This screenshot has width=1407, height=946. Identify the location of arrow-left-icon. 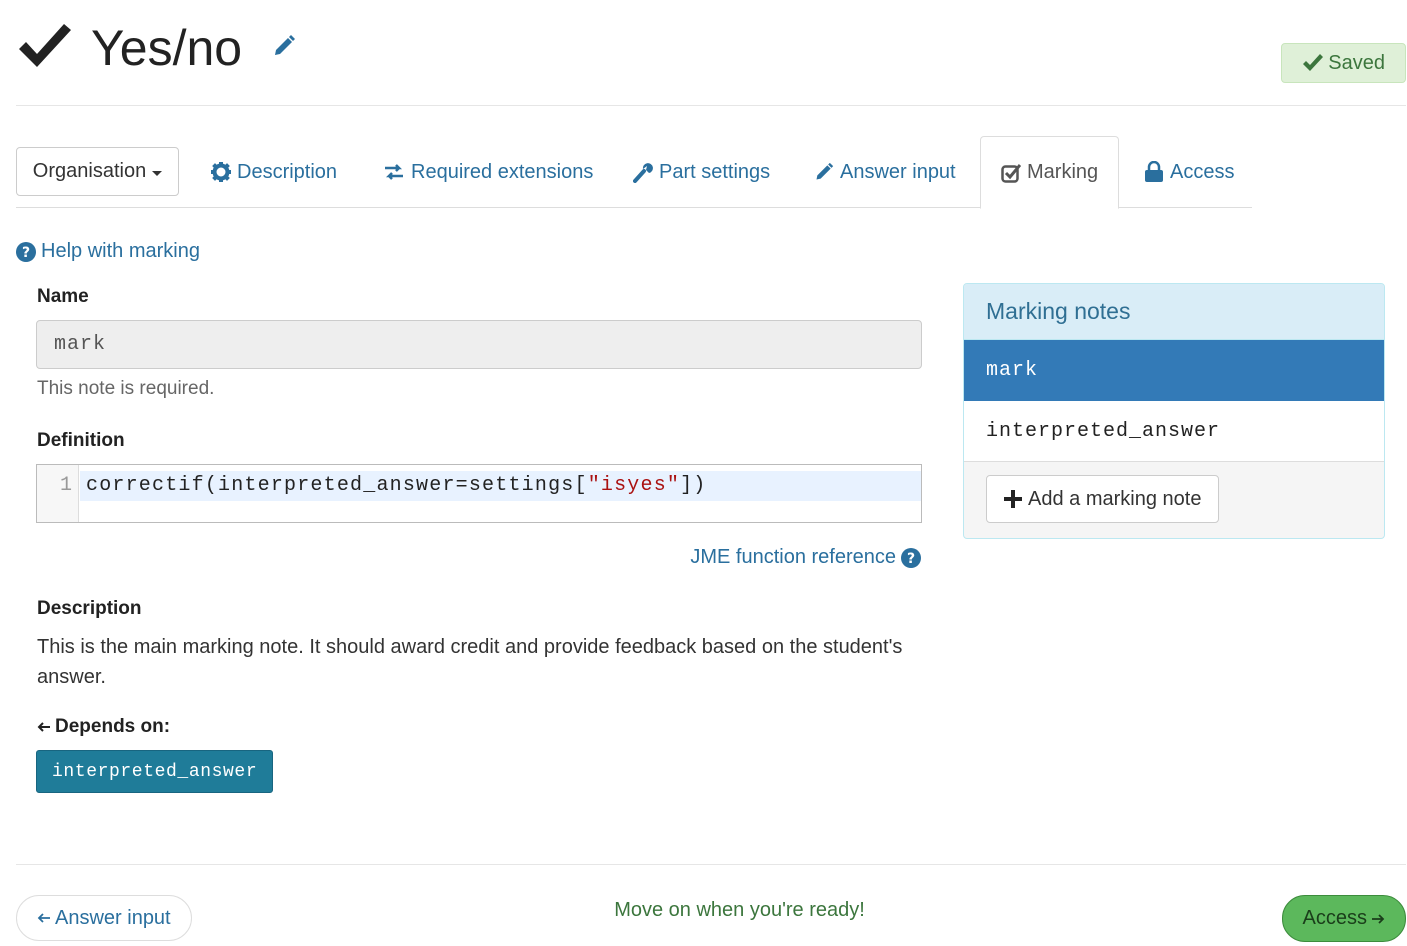
(44, 727).